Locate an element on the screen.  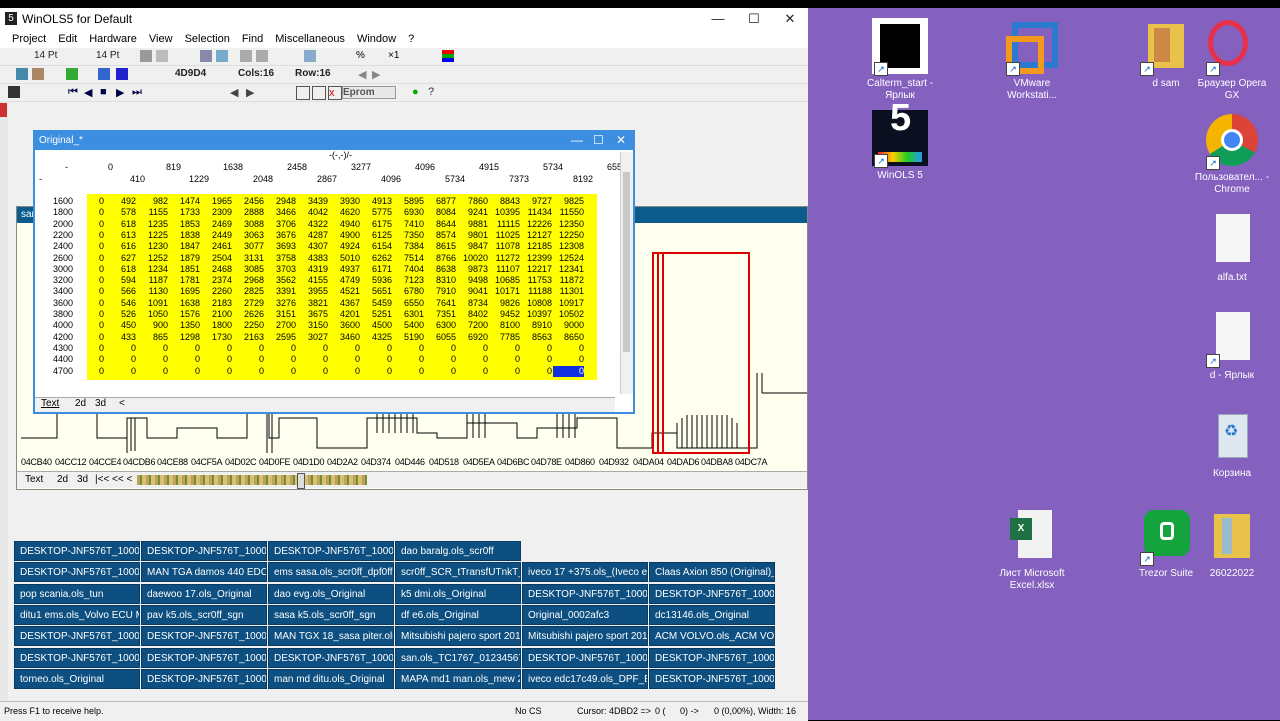
map-cell: 12399 is located at coordinates (536, 258).